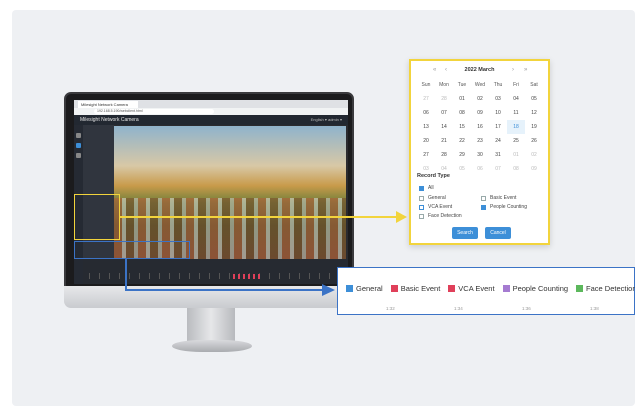  Describe the element at coordinates (498, 85) in the screenshot. I see `weekday-label: Thu` at that location.